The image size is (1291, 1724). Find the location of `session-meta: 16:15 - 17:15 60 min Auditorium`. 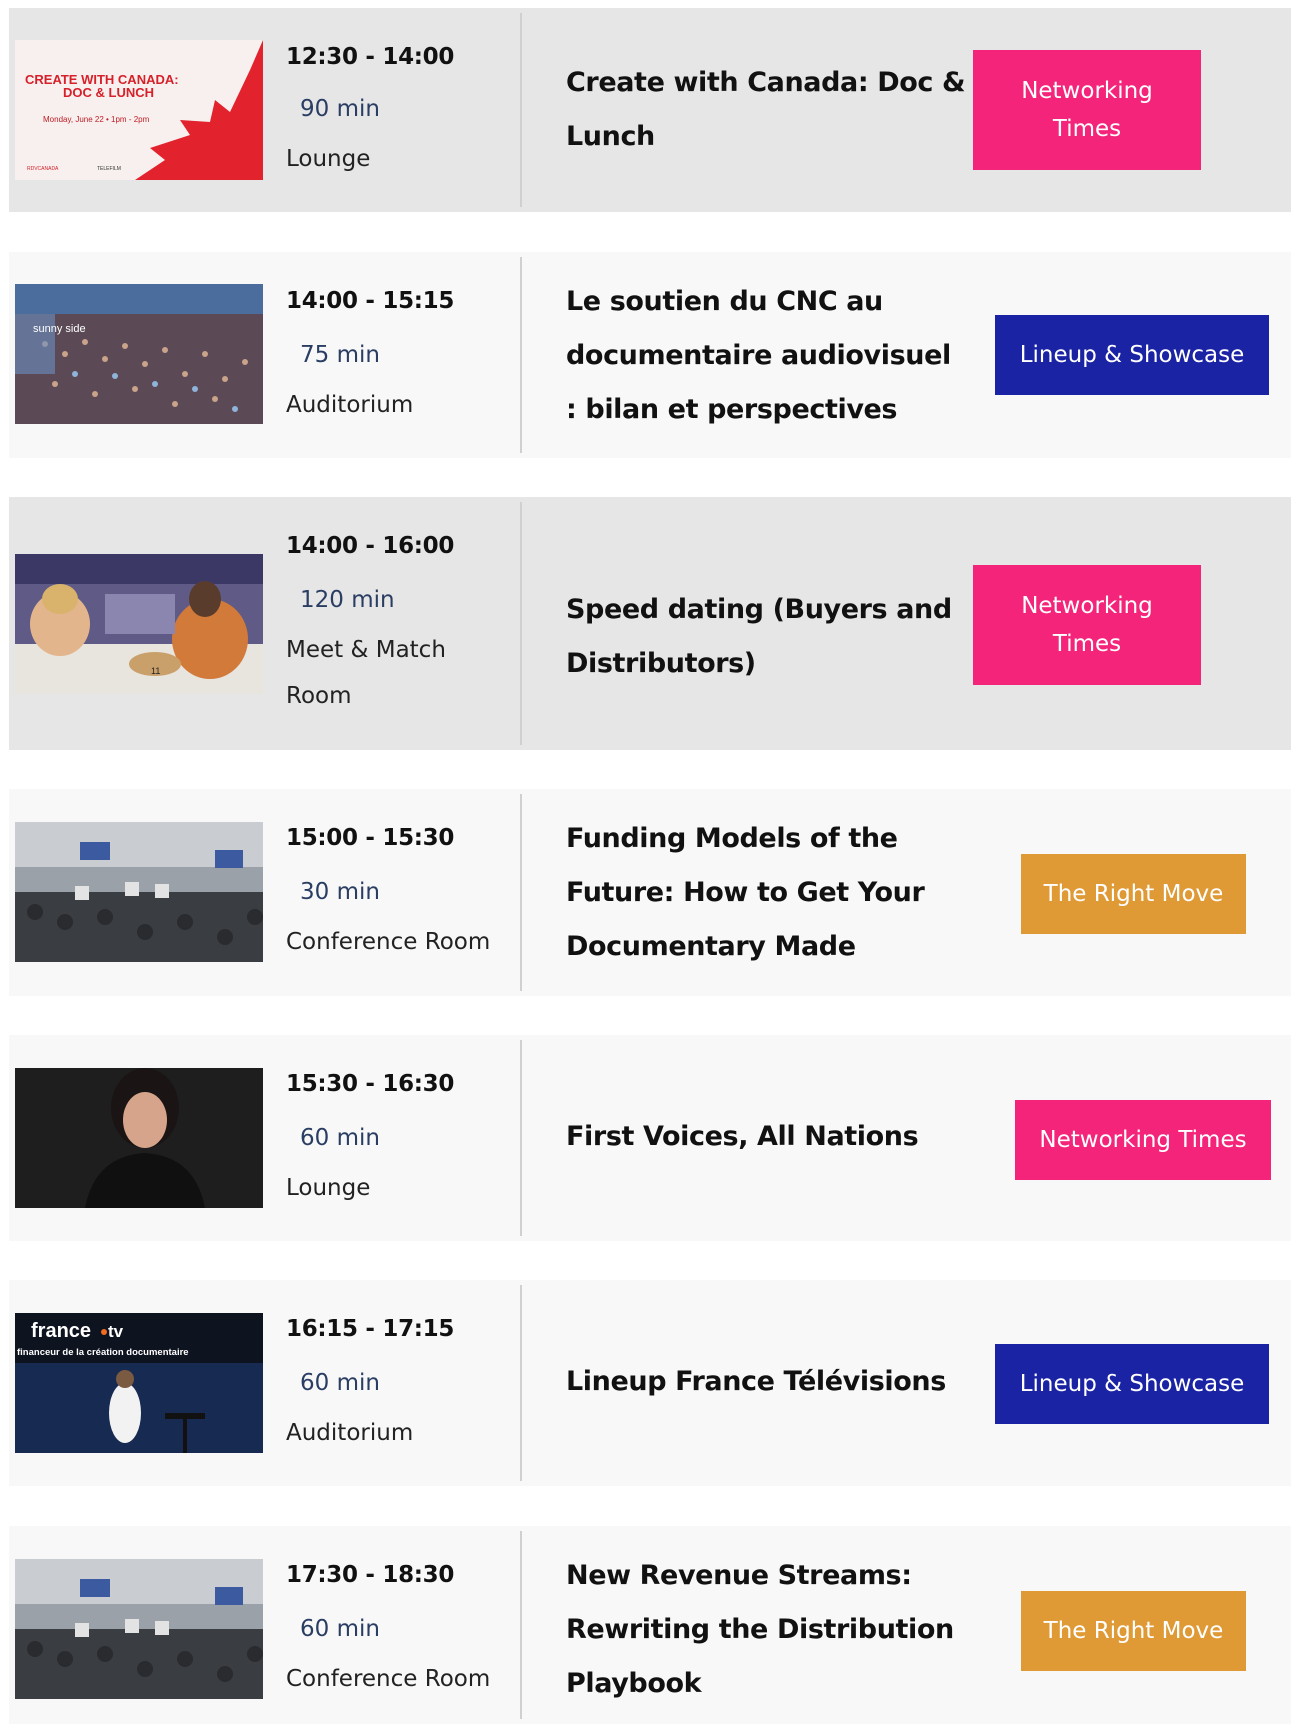

session-meta: 16:15 - 17:15 60 min Auditorium is located at coordinates (401, 1385).